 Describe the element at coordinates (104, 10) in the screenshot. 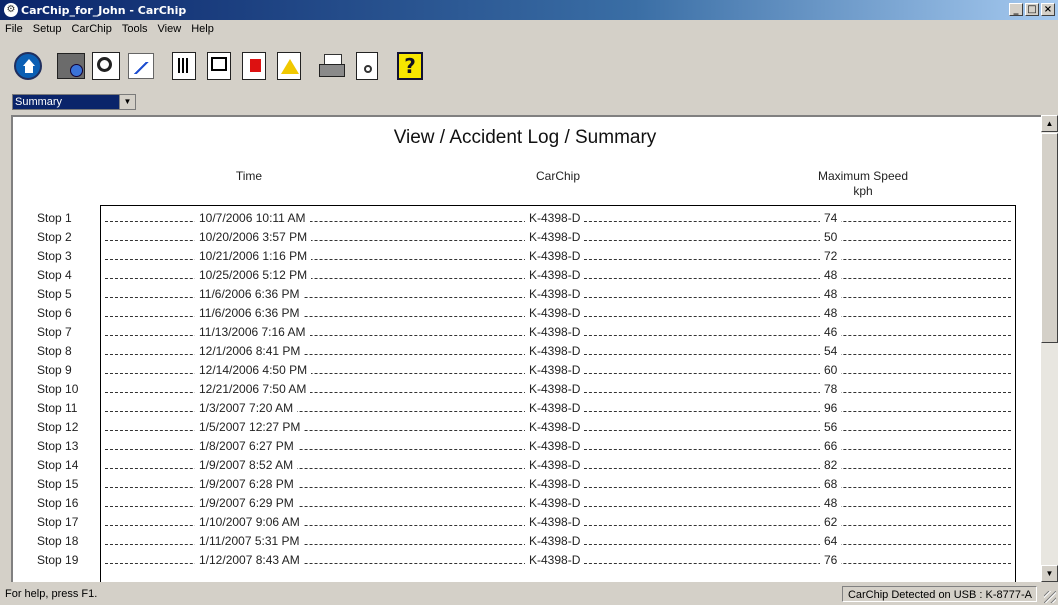

I see `window-title: CarChip_for_John - CarChip` at that location.